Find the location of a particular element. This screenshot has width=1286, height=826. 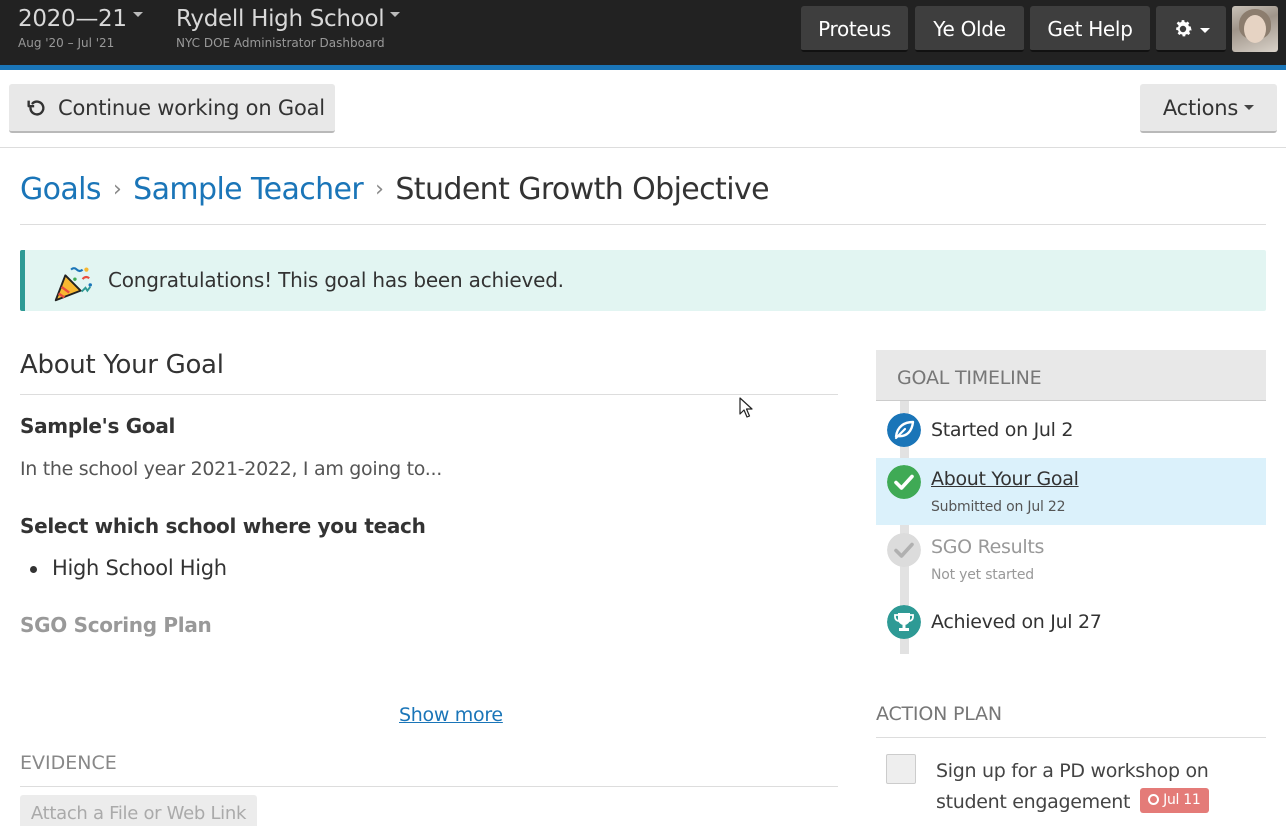

timeline-item-started: Started on Jul 2 is located at coordinates (1071, 430).